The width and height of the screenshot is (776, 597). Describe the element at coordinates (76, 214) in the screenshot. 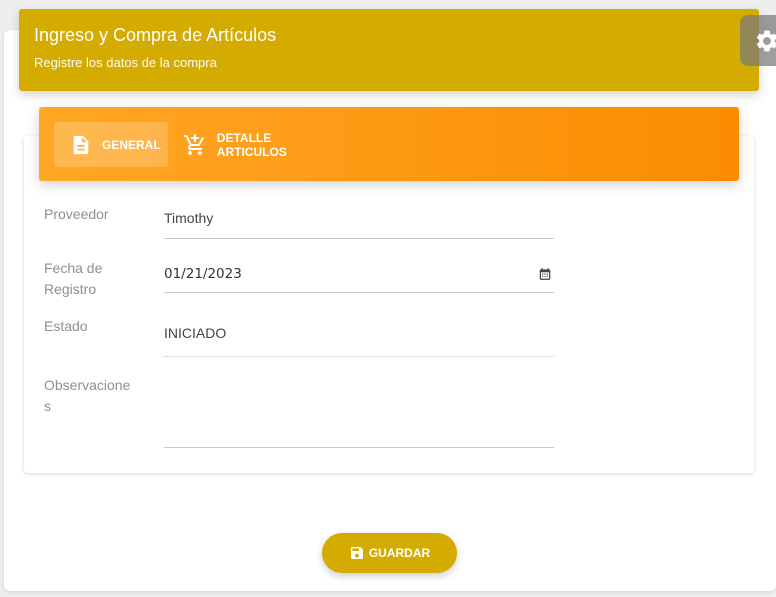

I see `proveedor-label: Proveedor` at that location.